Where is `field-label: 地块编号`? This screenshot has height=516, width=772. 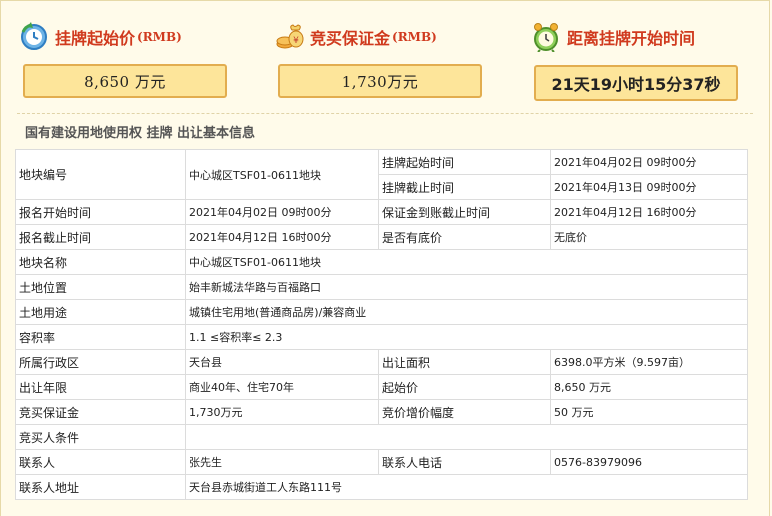
field-label: 地块编号 is located at coordinates (100, 174).